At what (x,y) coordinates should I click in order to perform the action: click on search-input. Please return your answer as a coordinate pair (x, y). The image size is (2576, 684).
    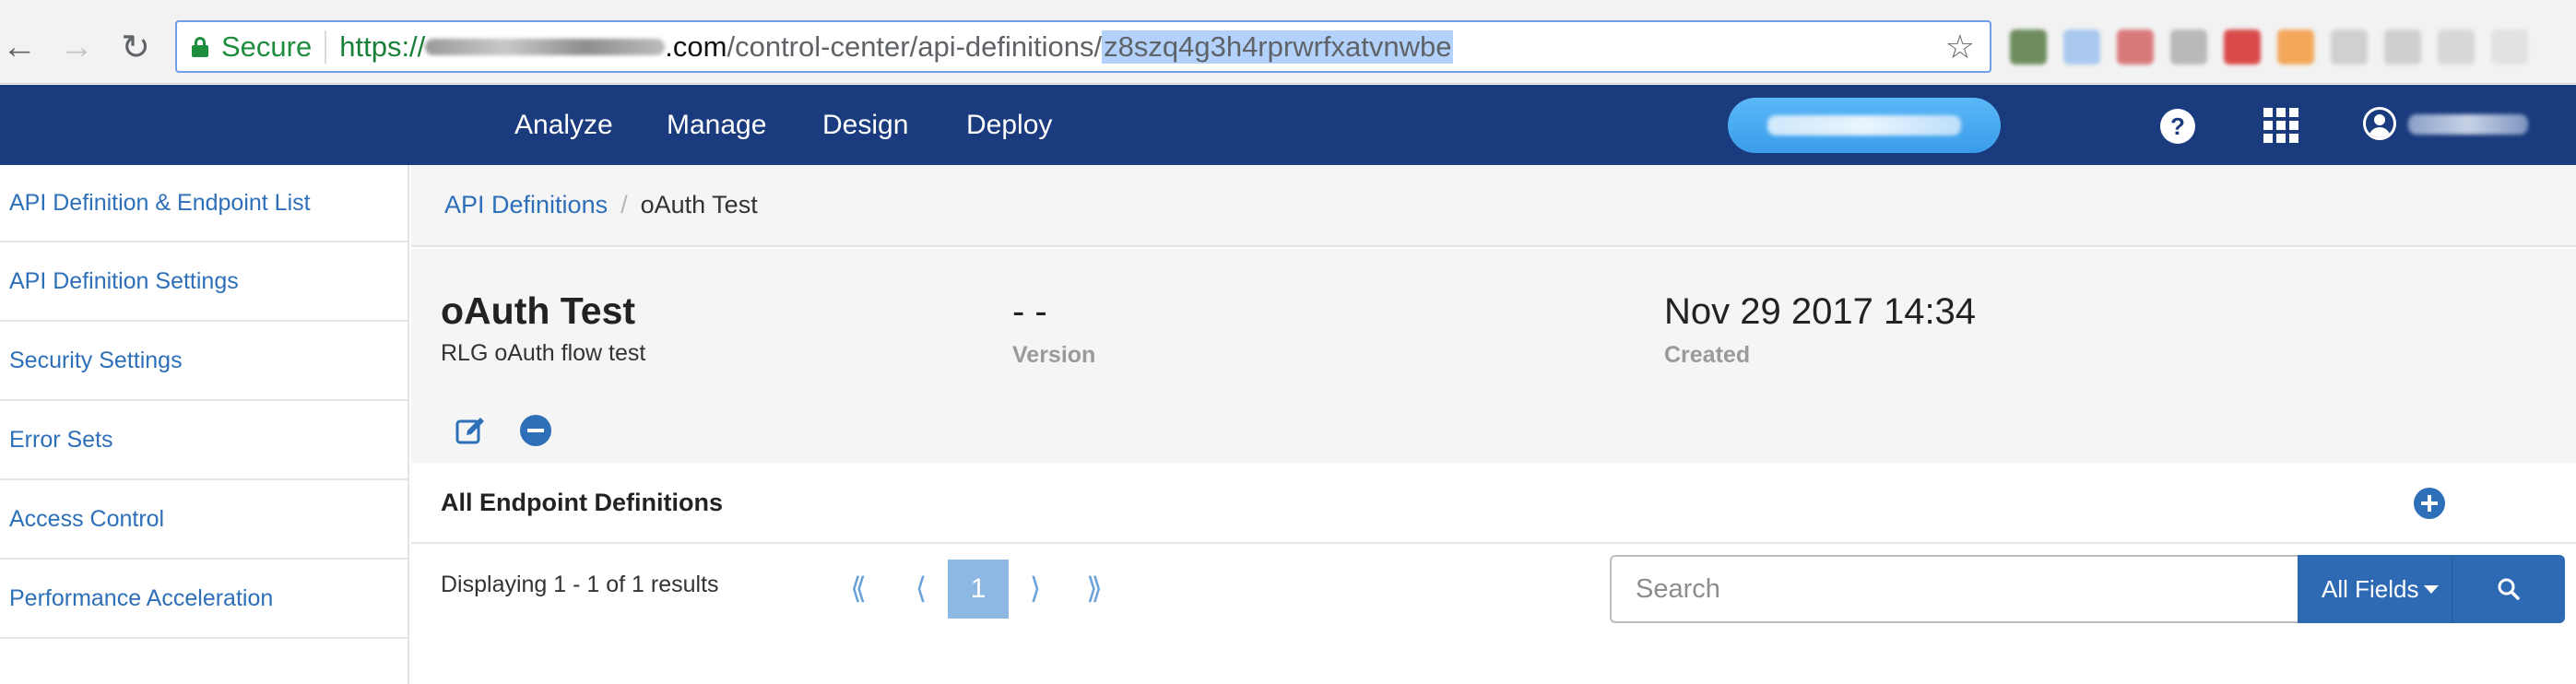
    Looking at the image, I should click on (1954, 589).